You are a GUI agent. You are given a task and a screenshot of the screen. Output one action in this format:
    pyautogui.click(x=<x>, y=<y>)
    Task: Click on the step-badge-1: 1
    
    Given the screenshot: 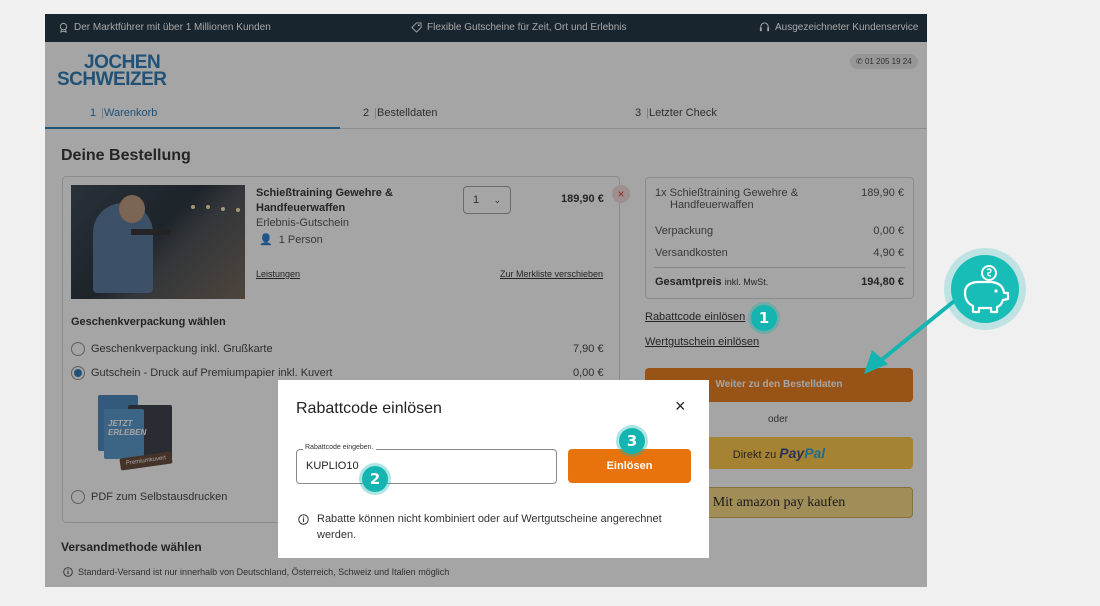 What is the action you would take?
    pyautogui.click(x=764, y=318)
    